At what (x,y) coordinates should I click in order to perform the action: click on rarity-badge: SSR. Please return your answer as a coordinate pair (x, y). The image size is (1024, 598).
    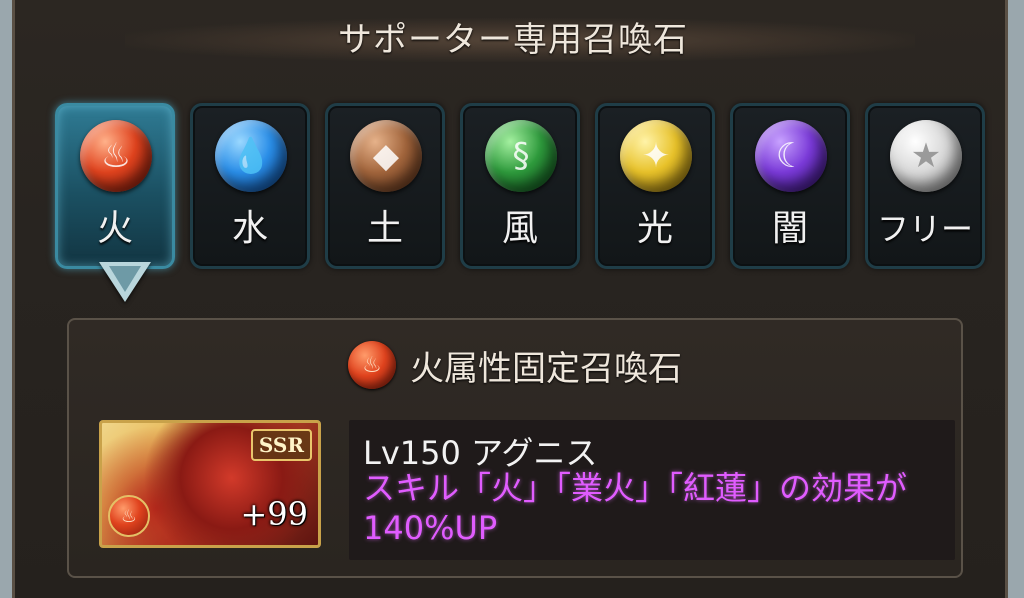
    Looking at the image, I should click on (281, 445).